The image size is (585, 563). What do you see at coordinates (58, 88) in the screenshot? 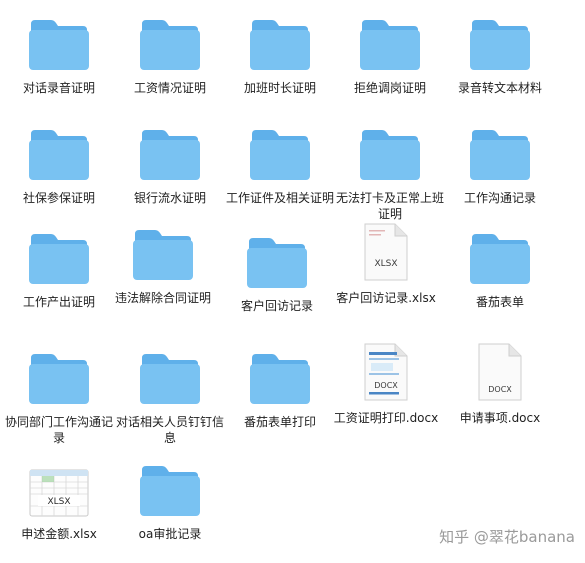
I see `file-label: 对话录音证明` at bounding box center [58, 88].